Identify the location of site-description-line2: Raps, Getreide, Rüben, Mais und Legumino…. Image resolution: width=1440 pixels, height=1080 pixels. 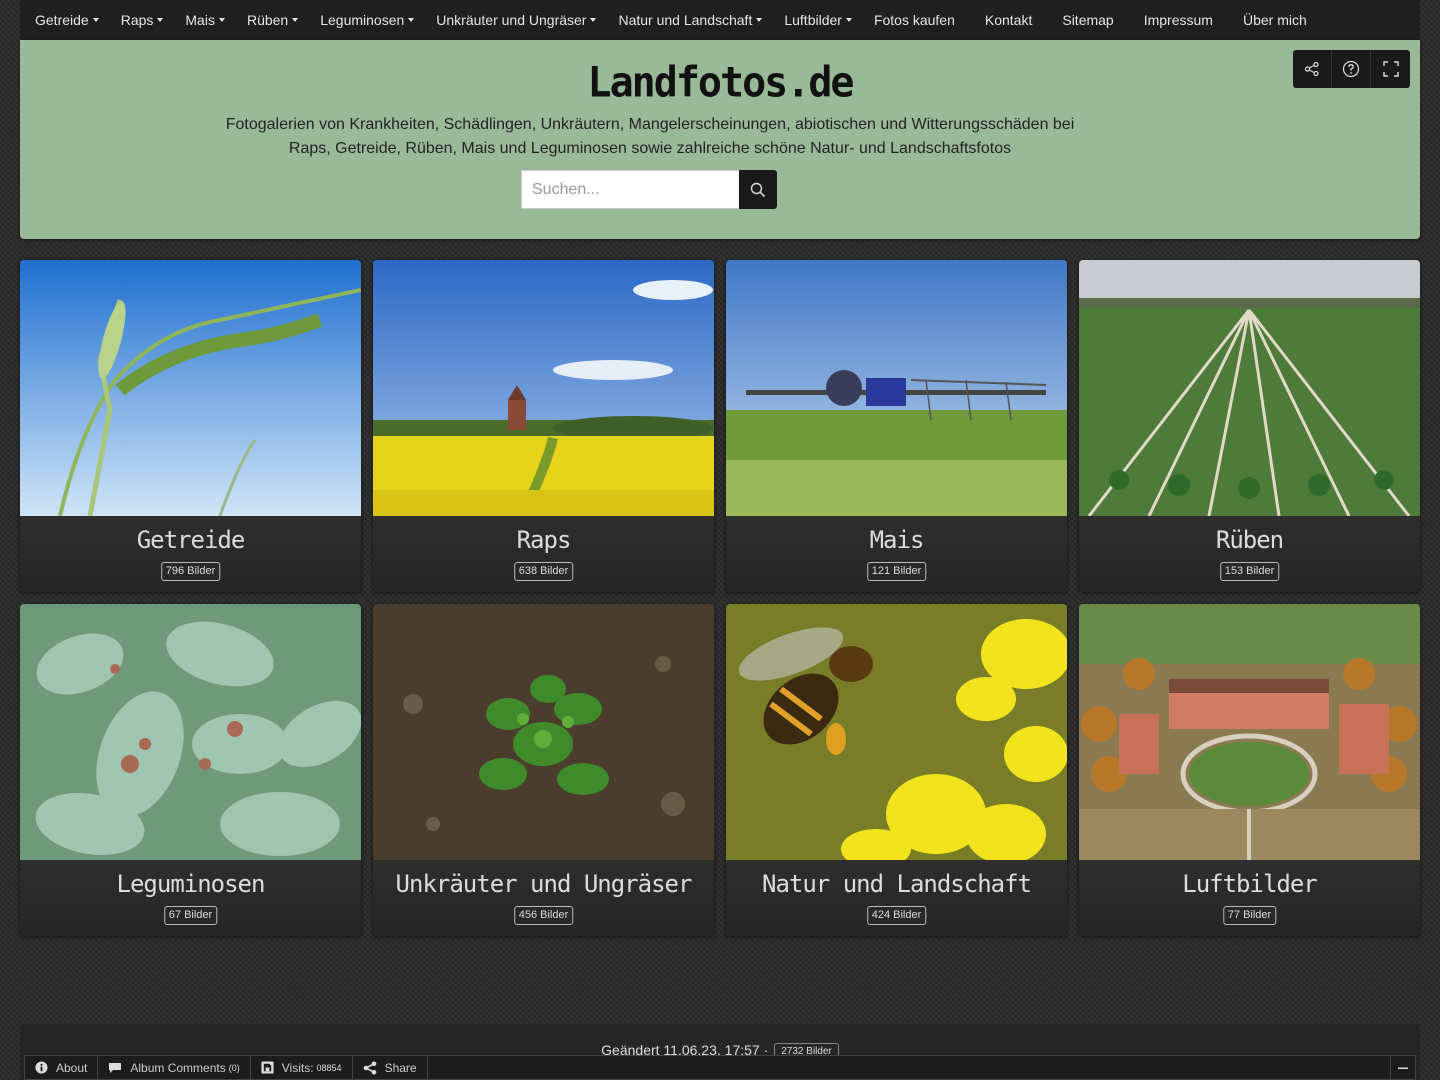
(650, 148).